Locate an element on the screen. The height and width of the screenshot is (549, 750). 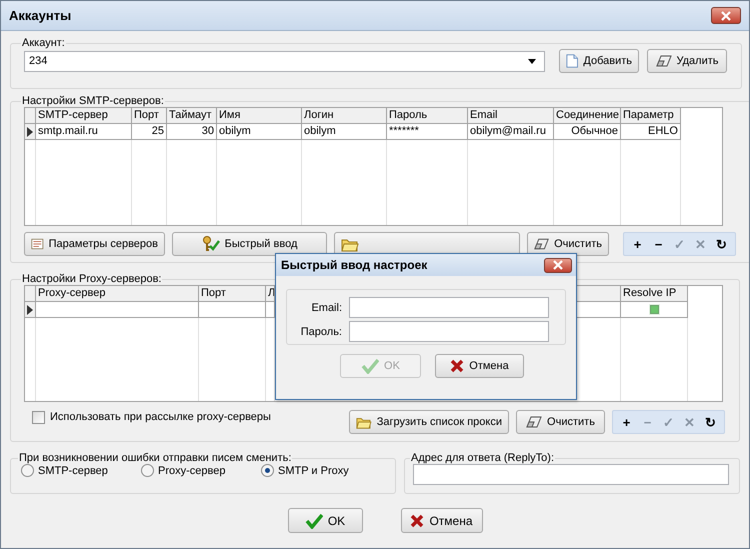
column-header: Л is located at coordinates (270, 294).